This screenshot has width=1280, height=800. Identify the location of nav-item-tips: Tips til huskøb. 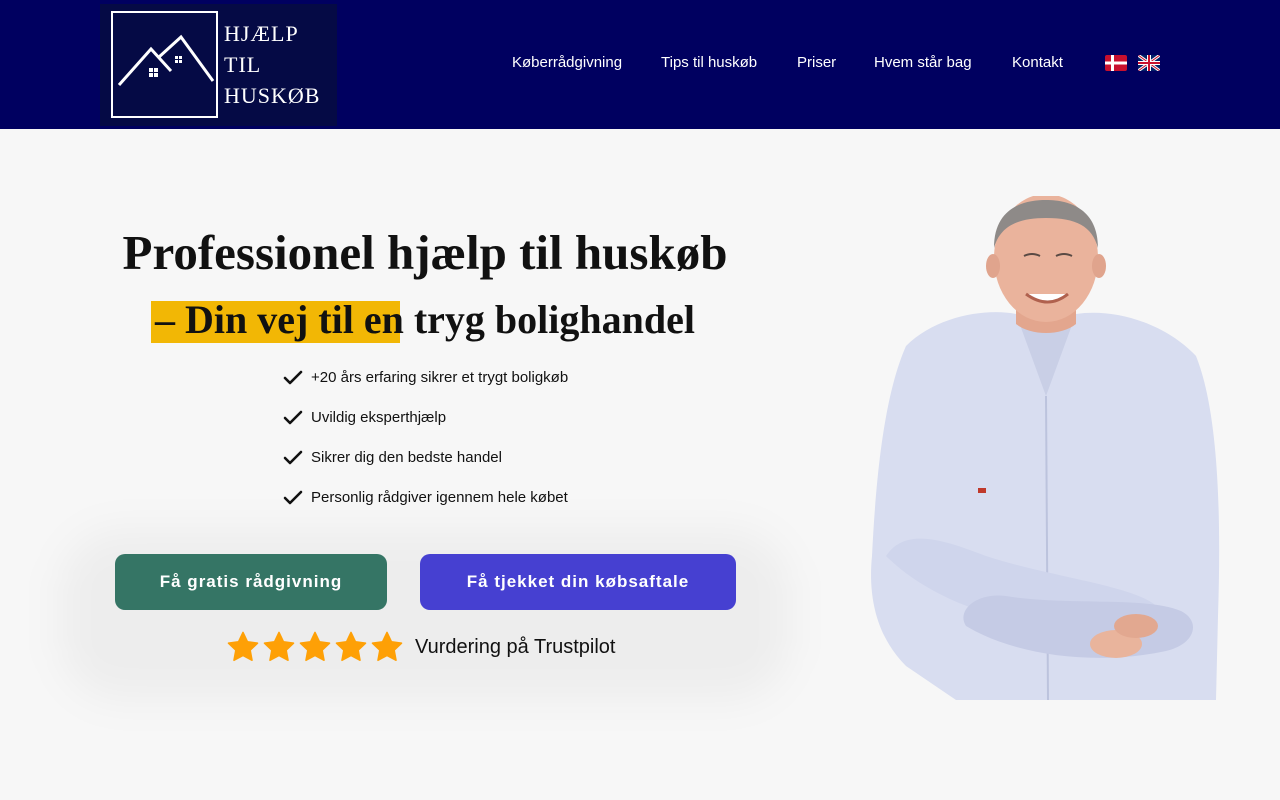
(709, 62).